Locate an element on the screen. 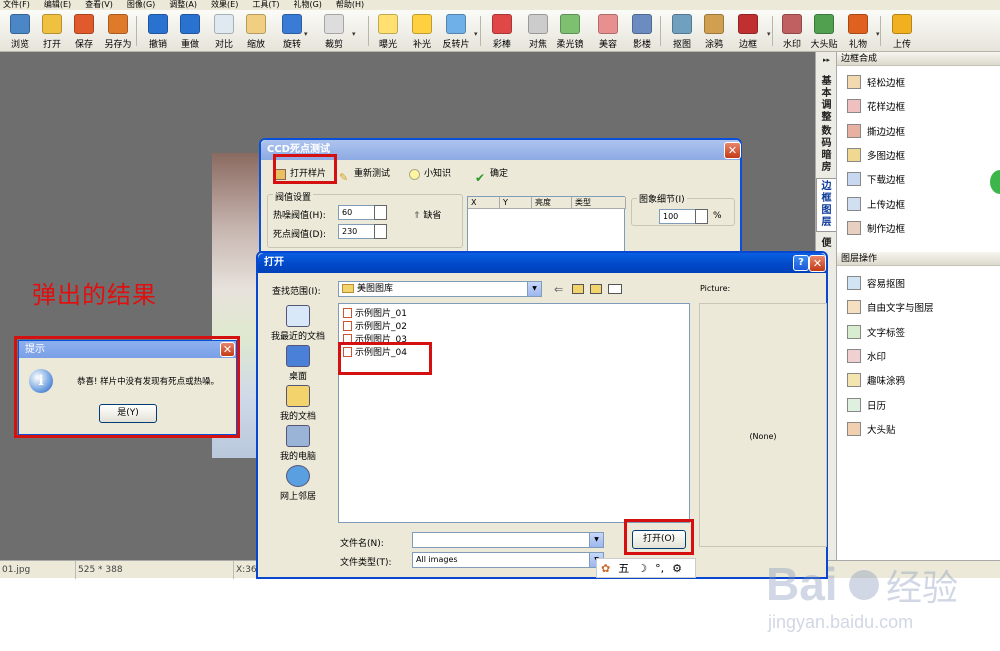 The height and width of the screenshot is (651, 1000). detail-spin is located at coordinates (701, 216).